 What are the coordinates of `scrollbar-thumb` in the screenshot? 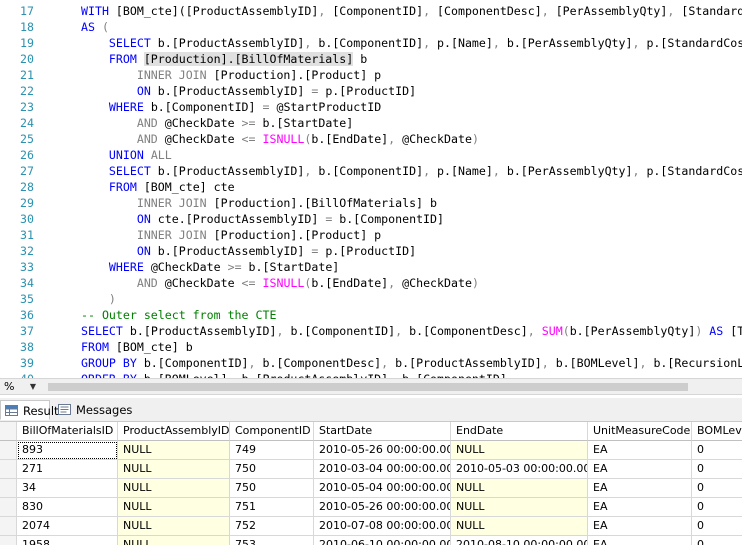 It's located at (368, 387).